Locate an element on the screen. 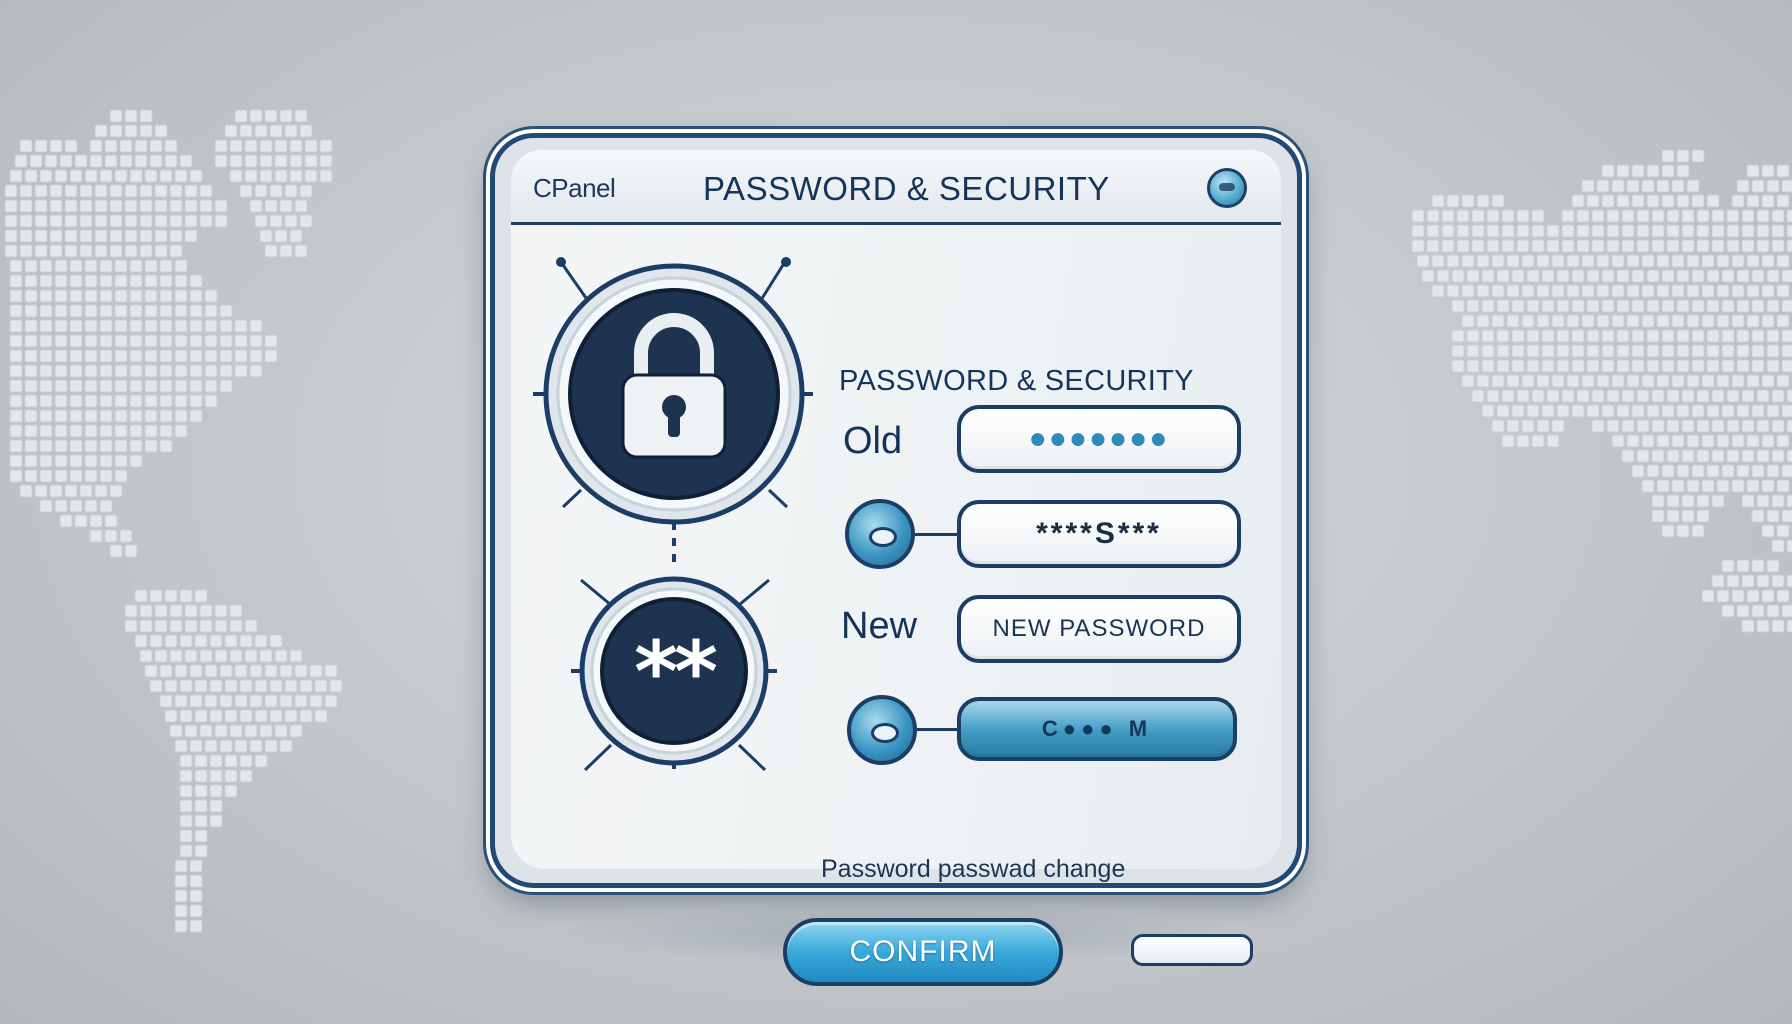 The height and width of the screenshot is (1024, 1792). new-password-value: NEW PASSWORD is located at coordinates (1099, 628).